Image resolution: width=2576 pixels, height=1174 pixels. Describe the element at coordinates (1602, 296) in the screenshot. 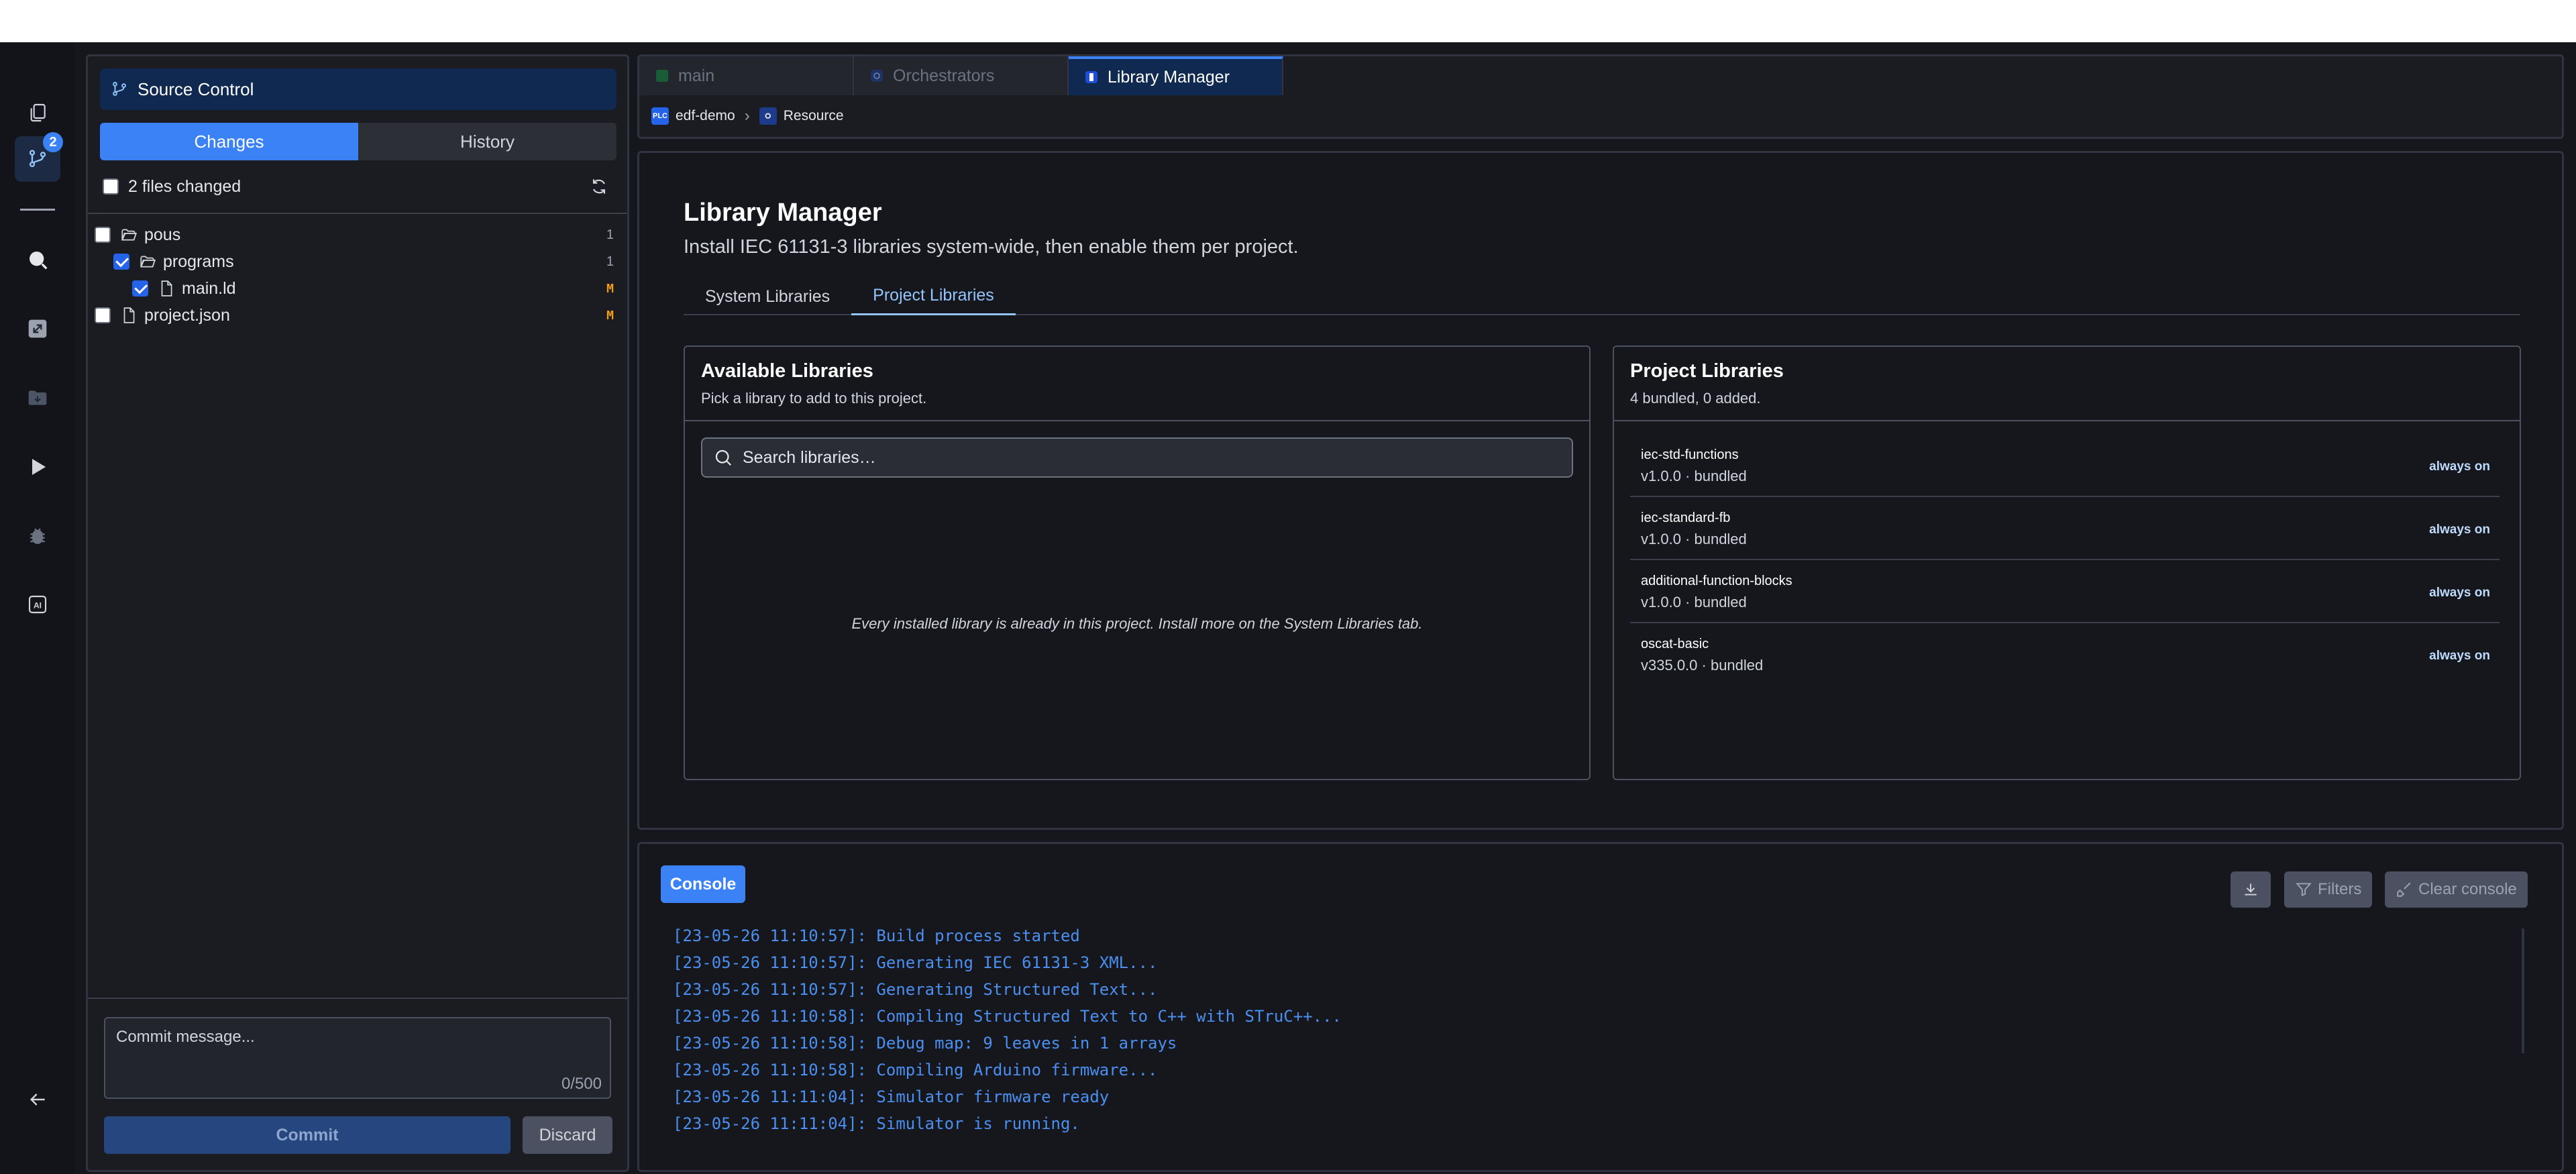

I see `library-tabs: System Libraries Project Libraries` at that location.